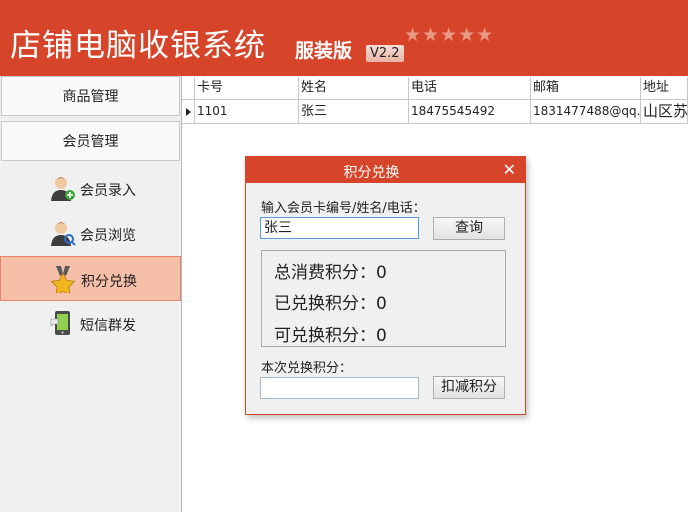 This screenshot has height=512, width=688. What do you see at coordinates (188, 112) in the screenshot?
I see `row-selector` at bounding box center [188, 112].